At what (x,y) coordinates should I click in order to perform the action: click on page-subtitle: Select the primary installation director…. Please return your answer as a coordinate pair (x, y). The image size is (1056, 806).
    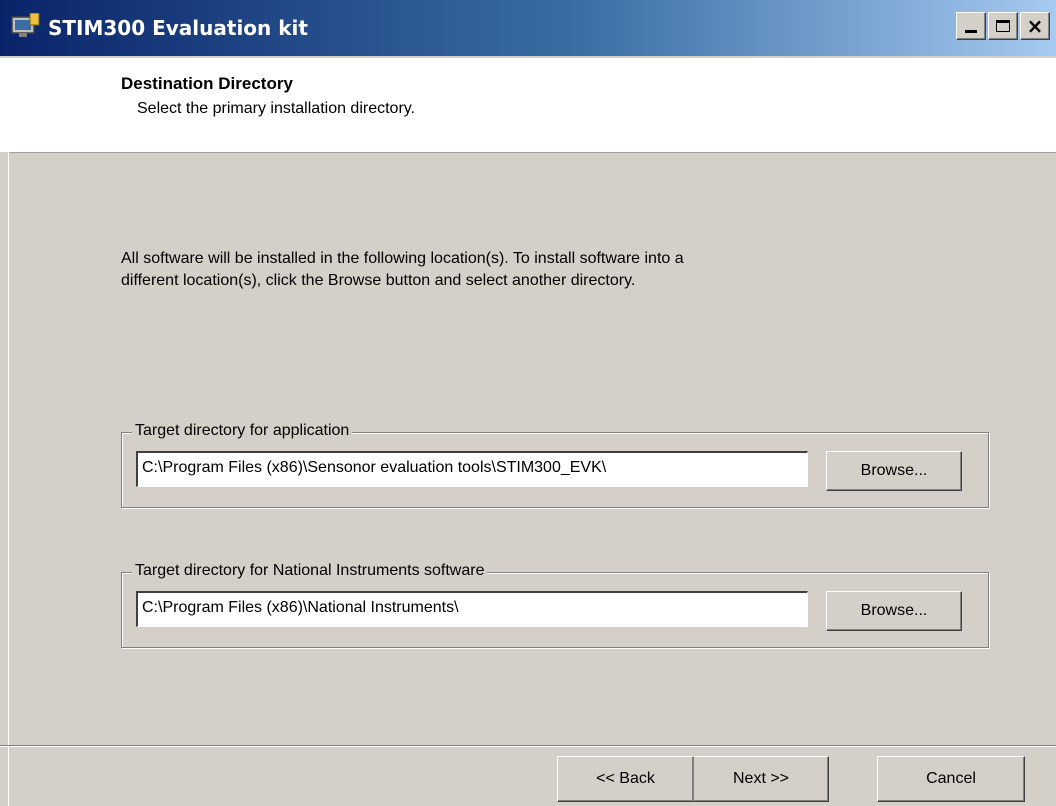
    Looking at the image, I should click on (276, 108).